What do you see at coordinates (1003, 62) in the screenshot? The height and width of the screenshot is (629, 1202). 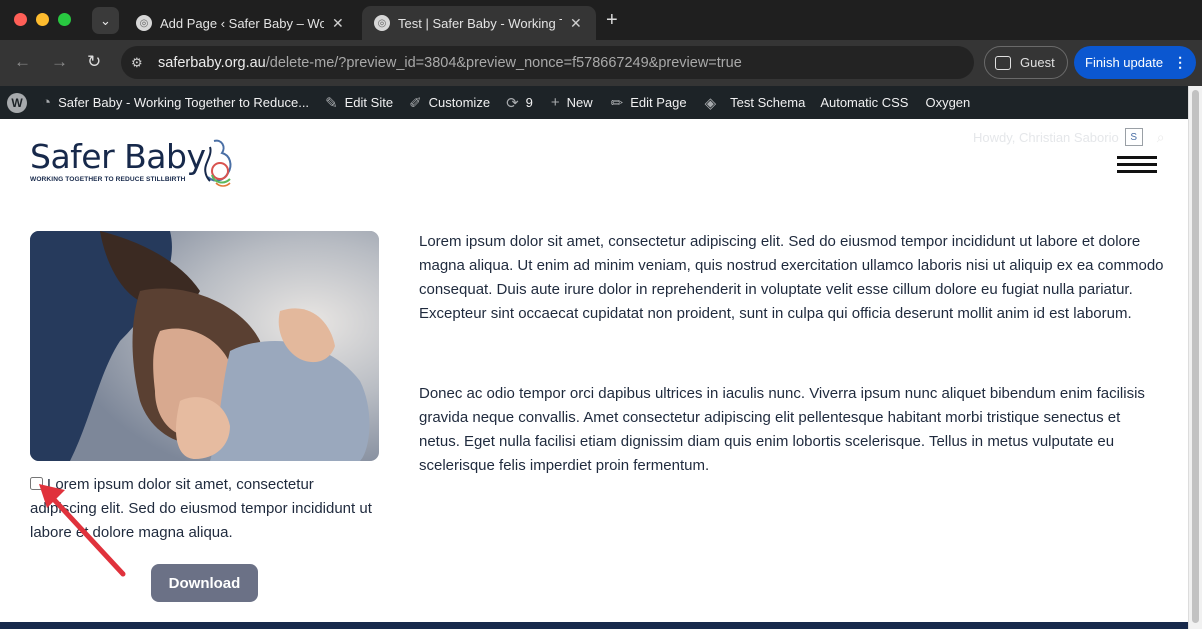 I see `profile-icon` at bounding box center [1003, 62].